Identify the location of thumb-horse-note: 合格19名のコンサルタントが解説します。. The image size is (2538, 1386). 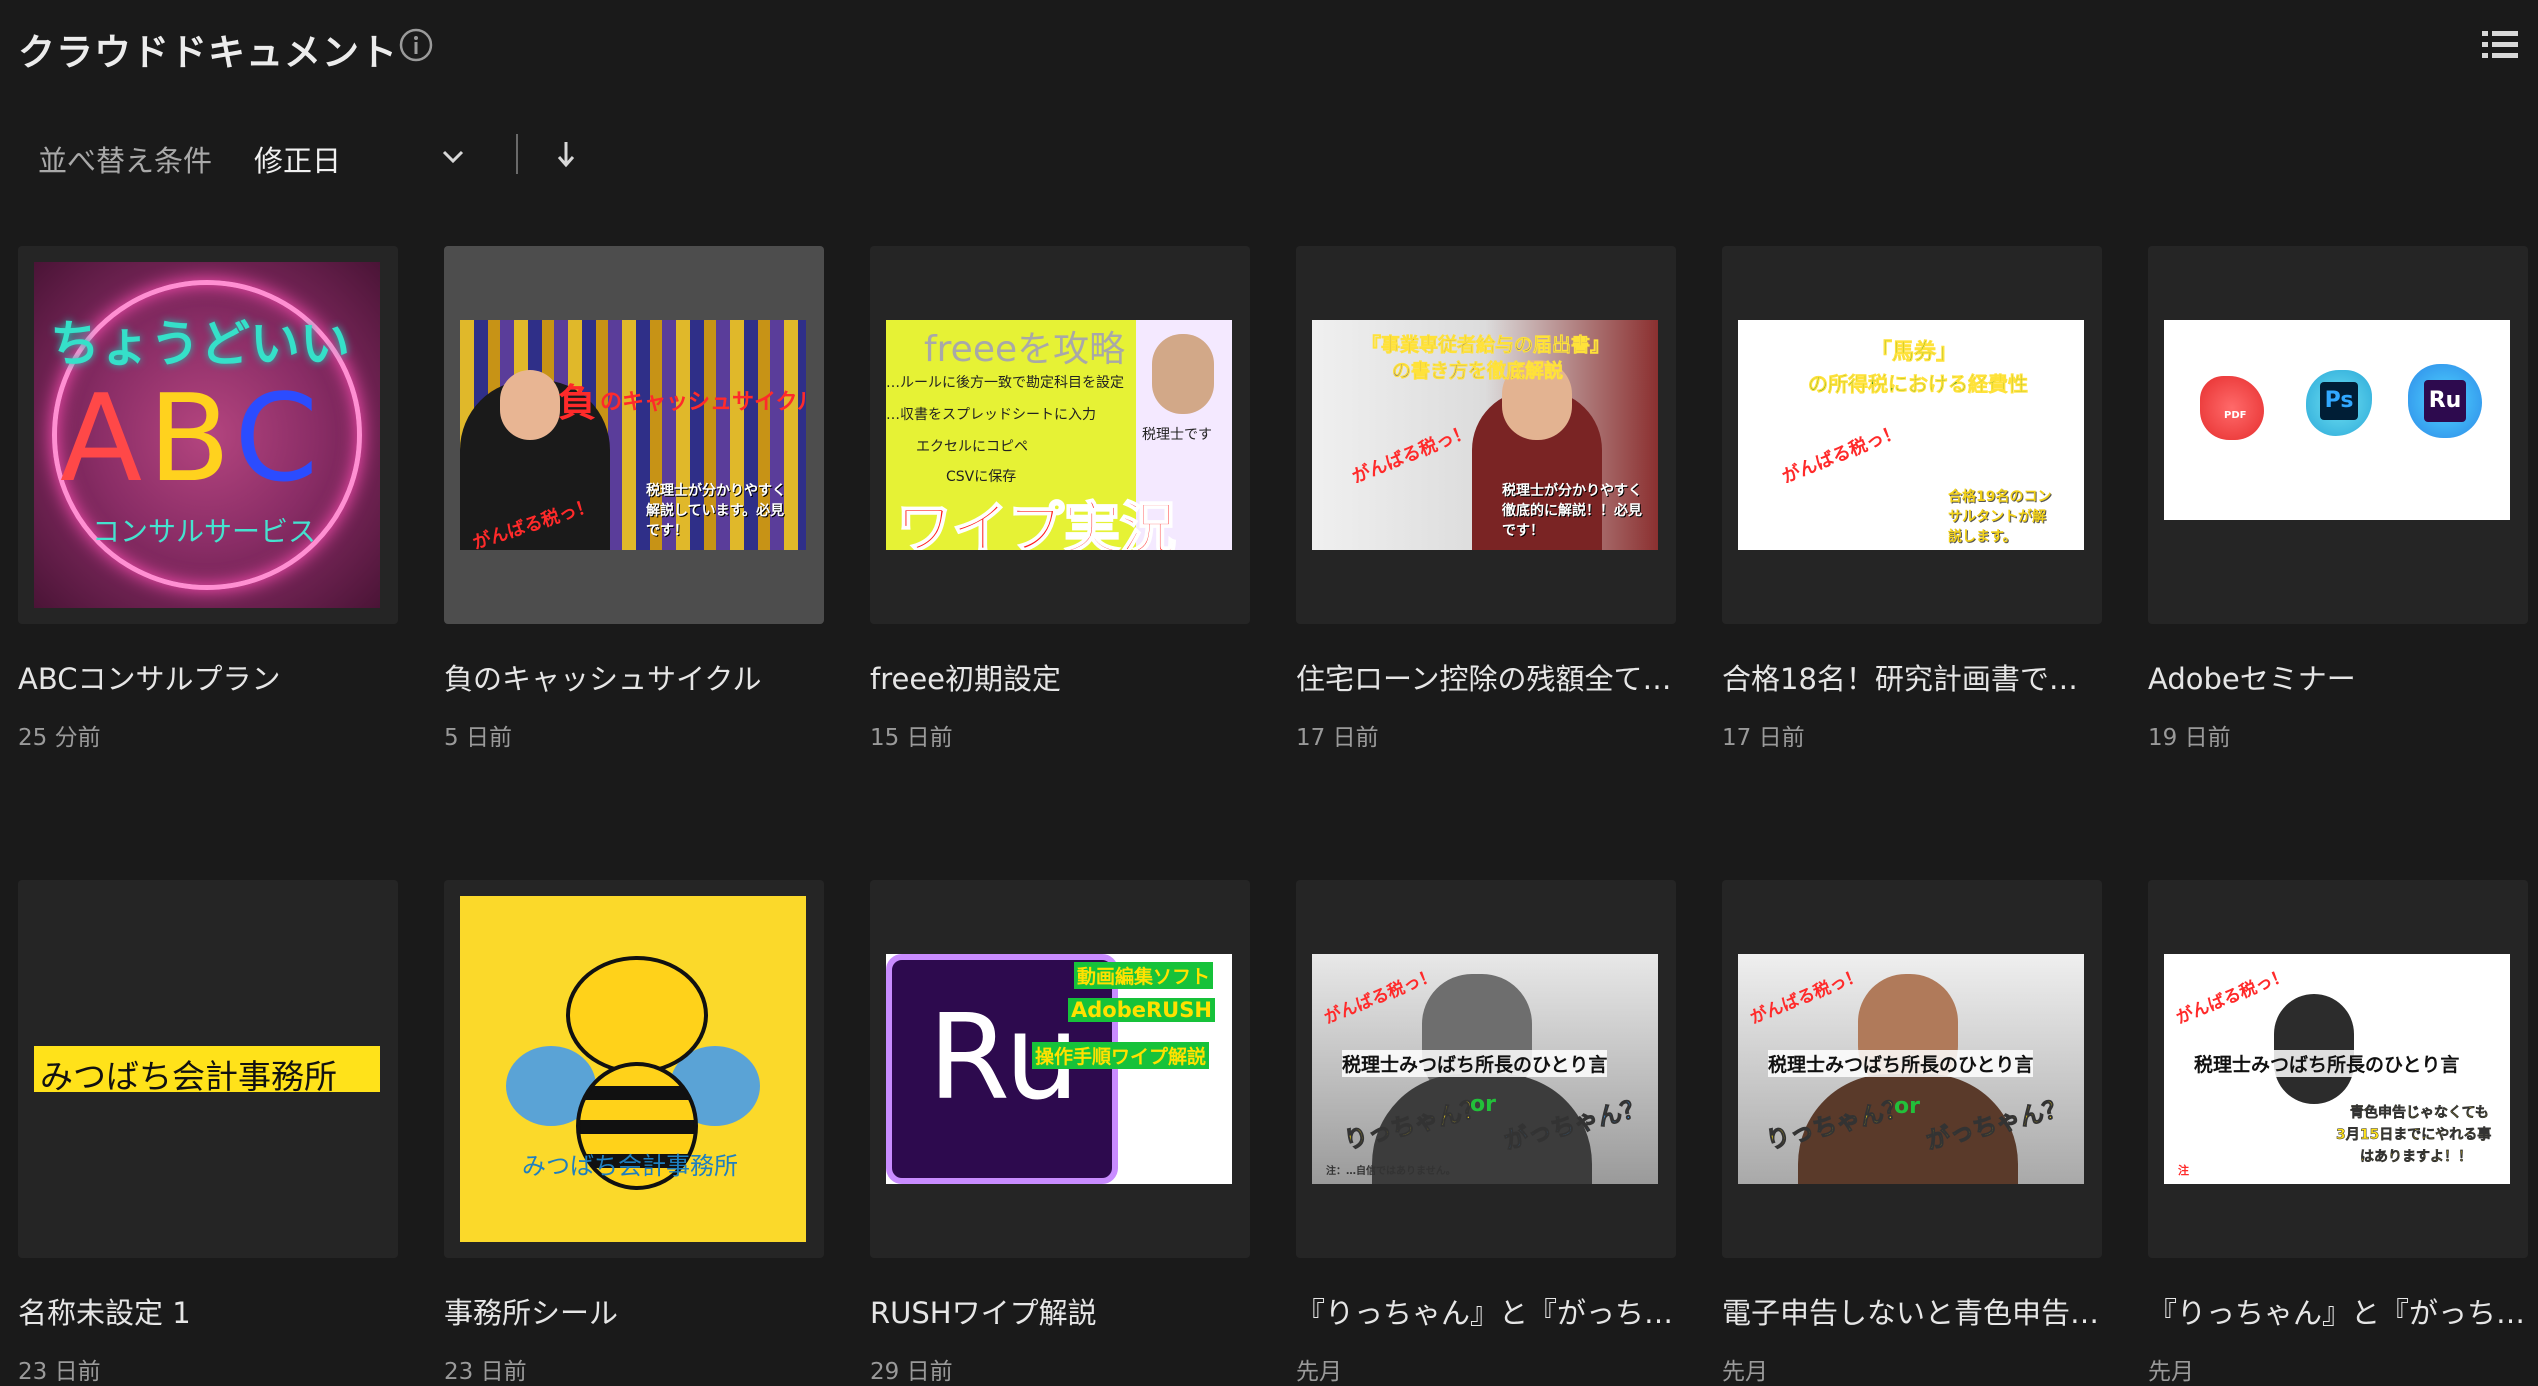
(2000, 517).